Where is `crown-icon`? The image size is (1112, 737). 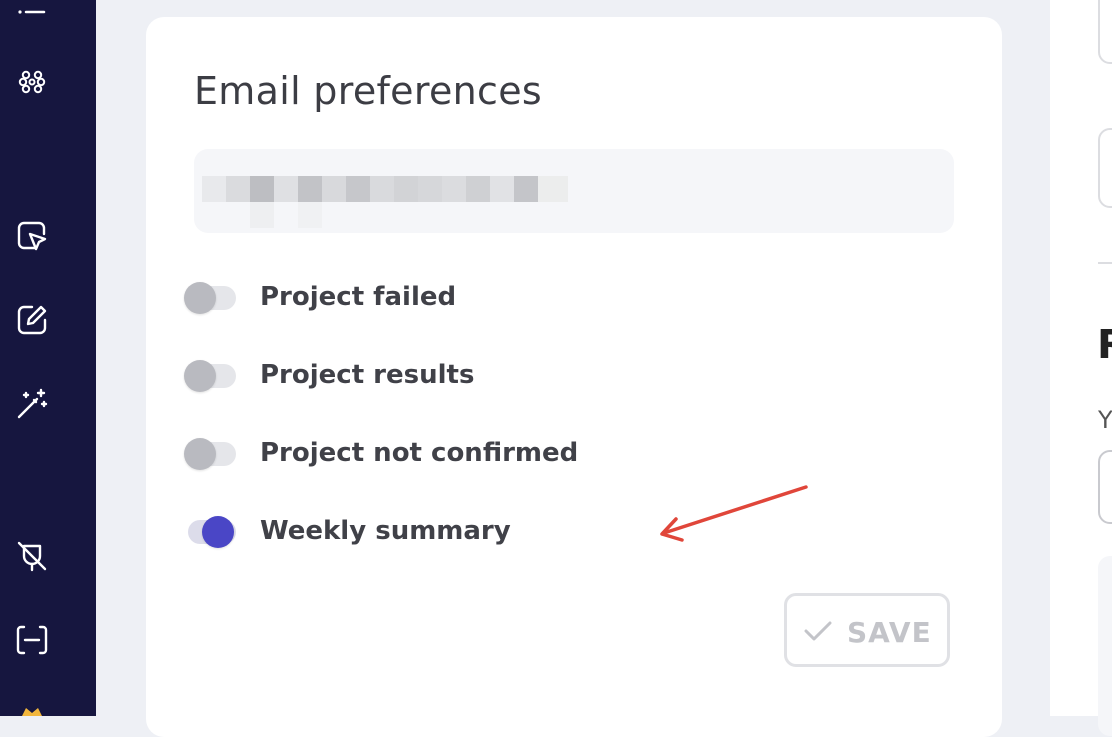
crown-icon is located at coordinates (32, 716).